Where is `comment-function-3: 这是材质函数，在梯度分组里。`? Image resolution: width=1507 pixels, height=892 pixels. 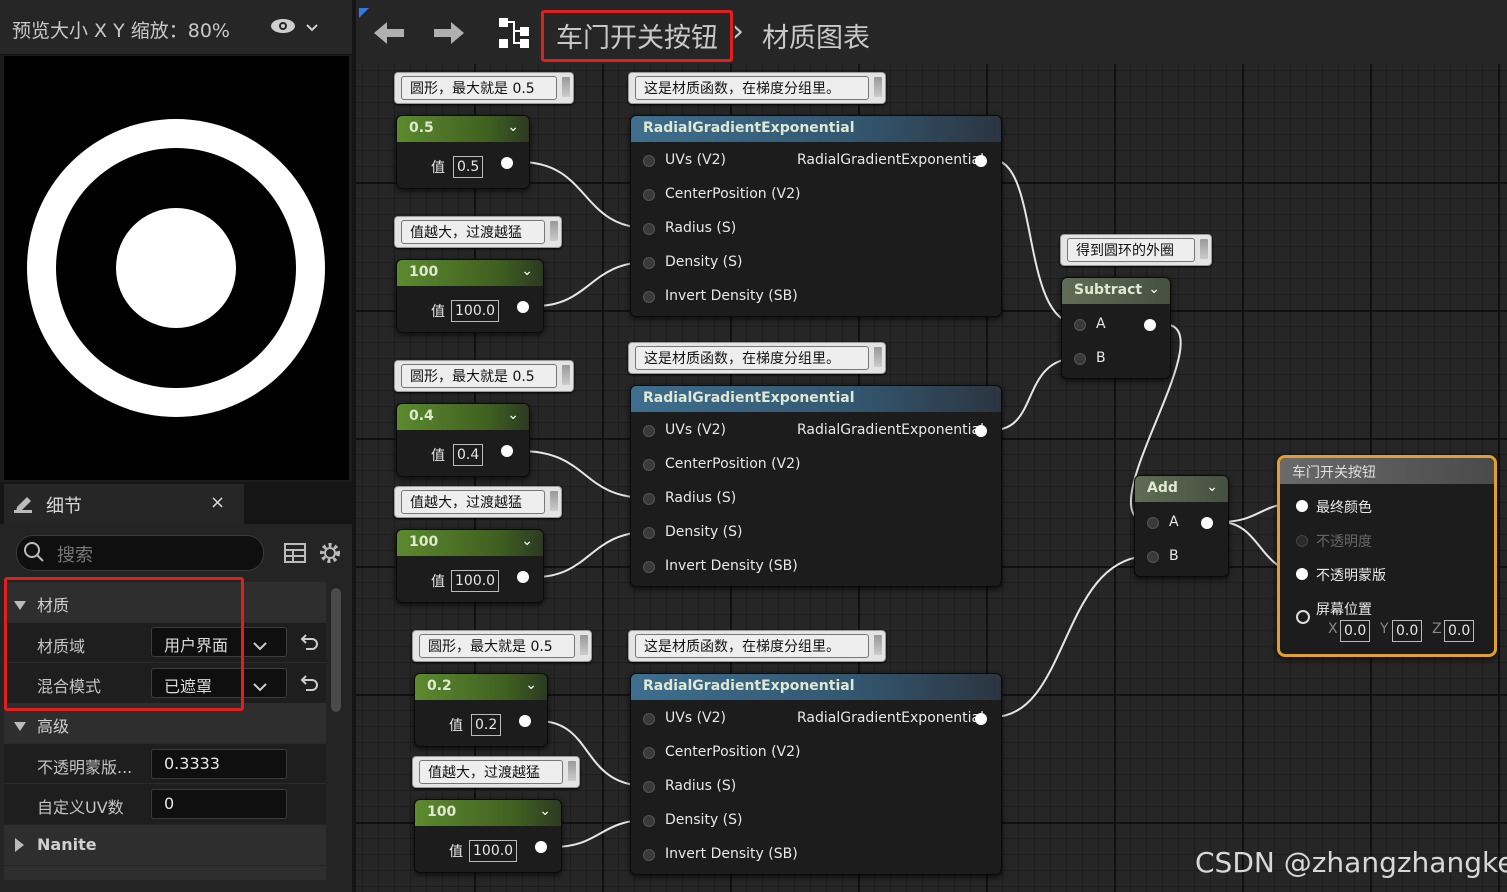
comment-function-3: 这是材质函数，在梯度分组里。 is located at coordinates (757, 646).